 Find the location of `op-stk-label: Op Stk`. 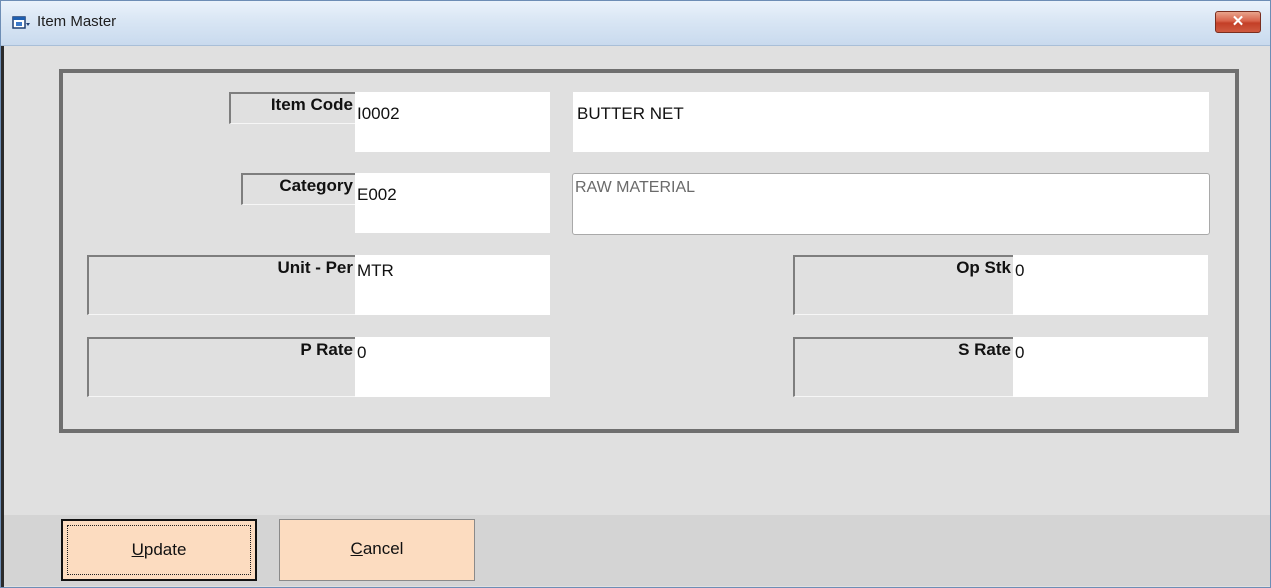

op-stk-label: Op Stk is located at coordinates (903, 285).